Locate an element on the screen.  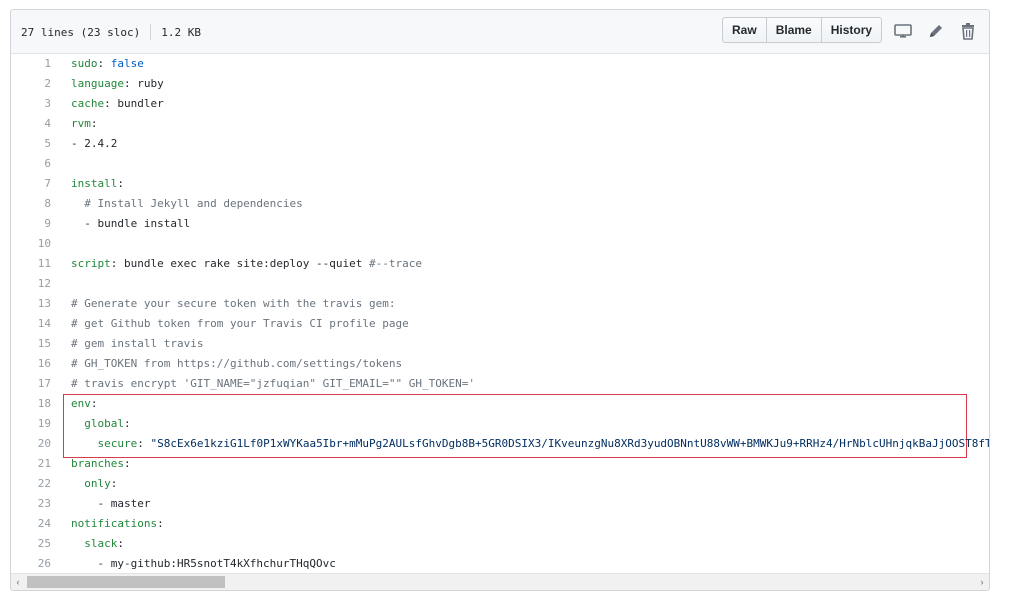
code-token: - 2.4.2 is located at coordinates (94, 143).